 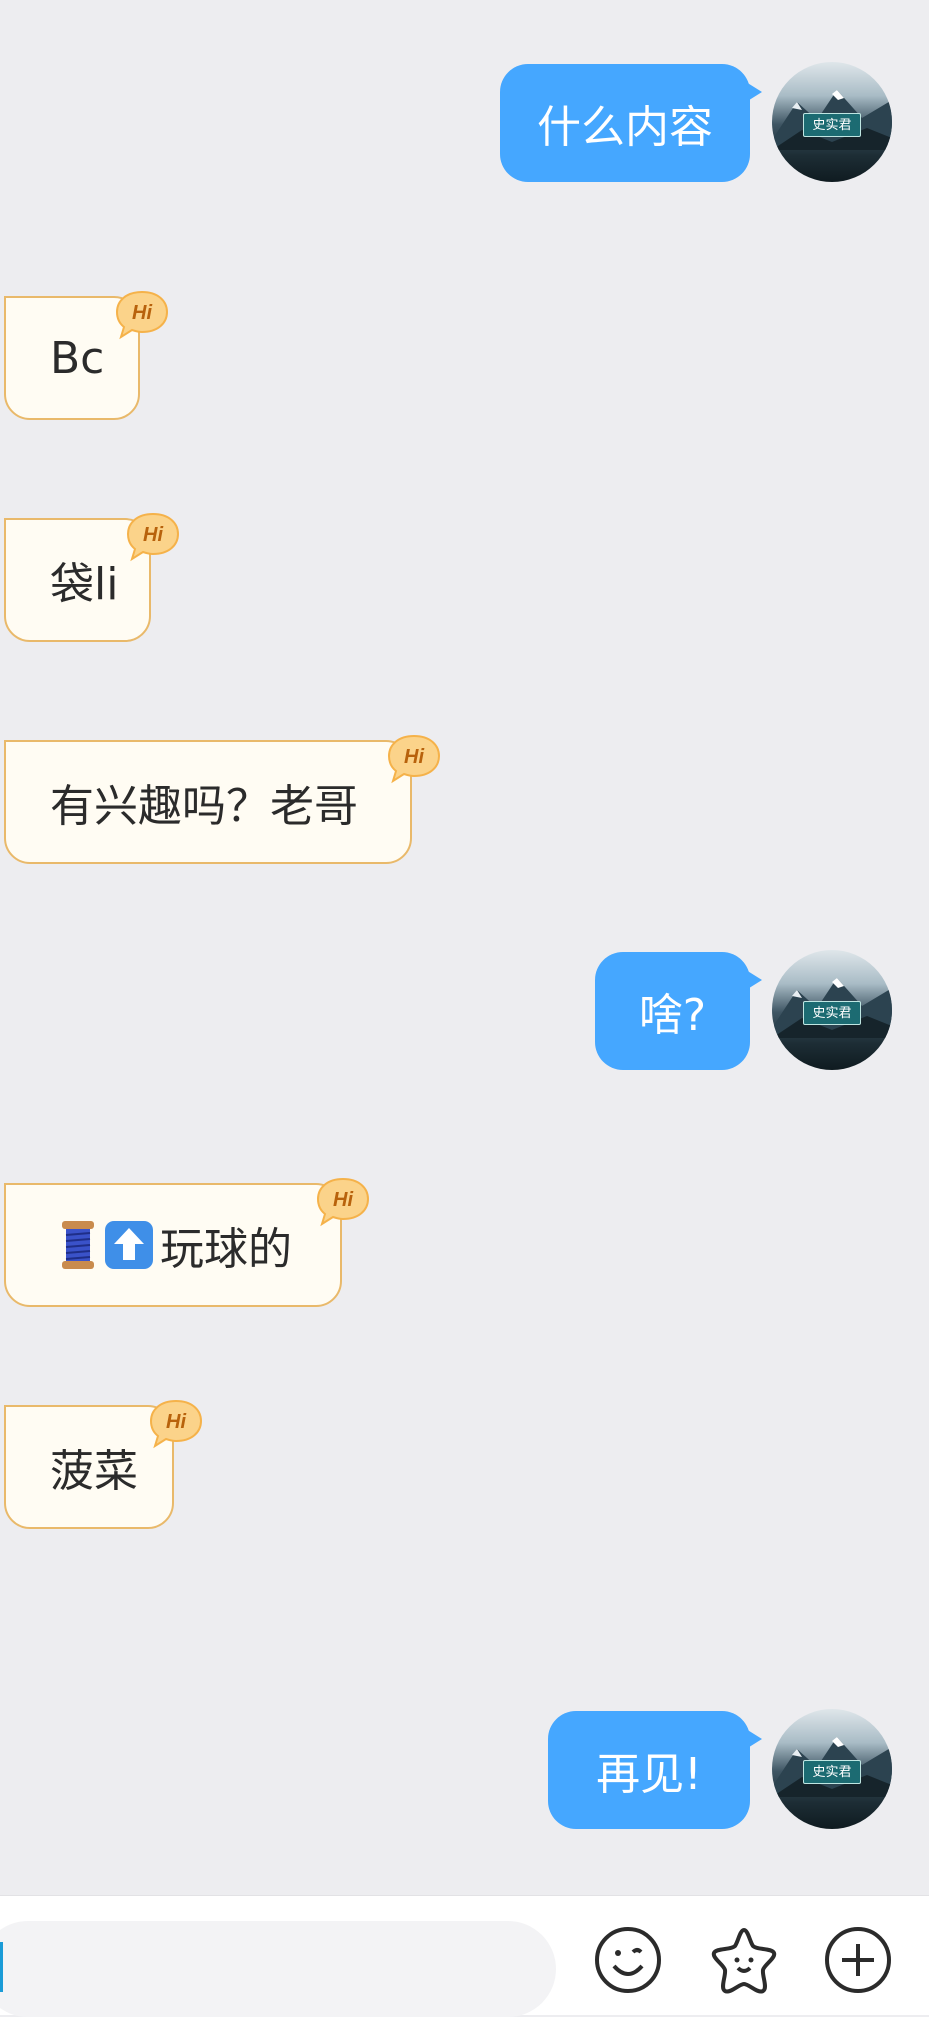 What do you see at coordinates (464, 122) in the screenshot?
I see `message-row: 什么内容 史实君` at bounding box center [464, 122].